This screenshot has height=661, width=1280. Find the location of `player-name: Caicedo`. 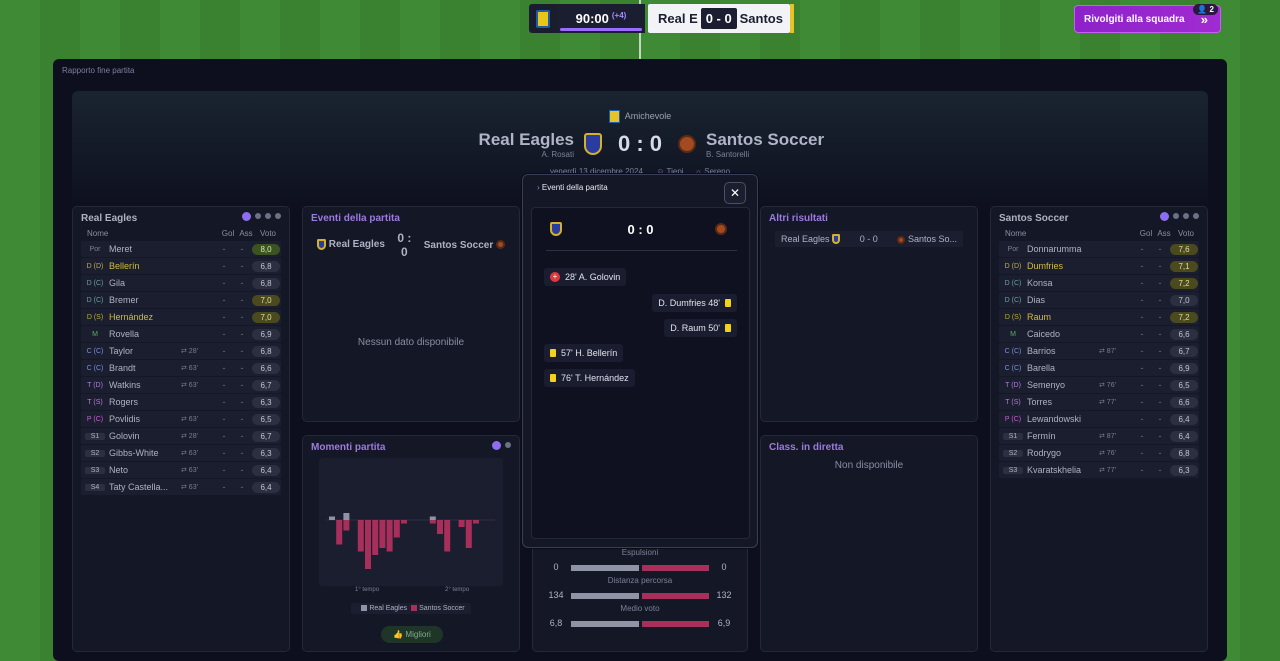

player-name: Caicedo is located at coordinates (1063, 334).